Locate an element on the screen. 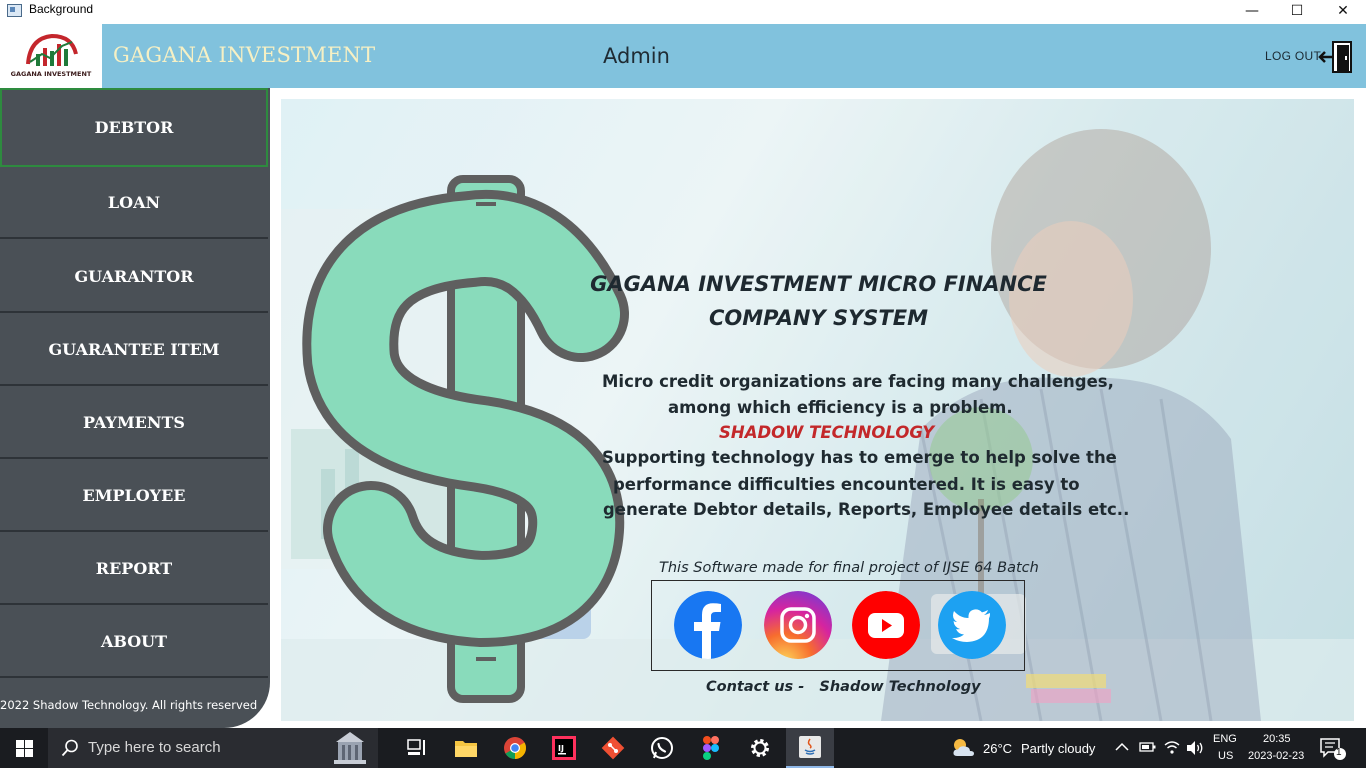  svg-text: IJ is located at coordinates (561, 748).